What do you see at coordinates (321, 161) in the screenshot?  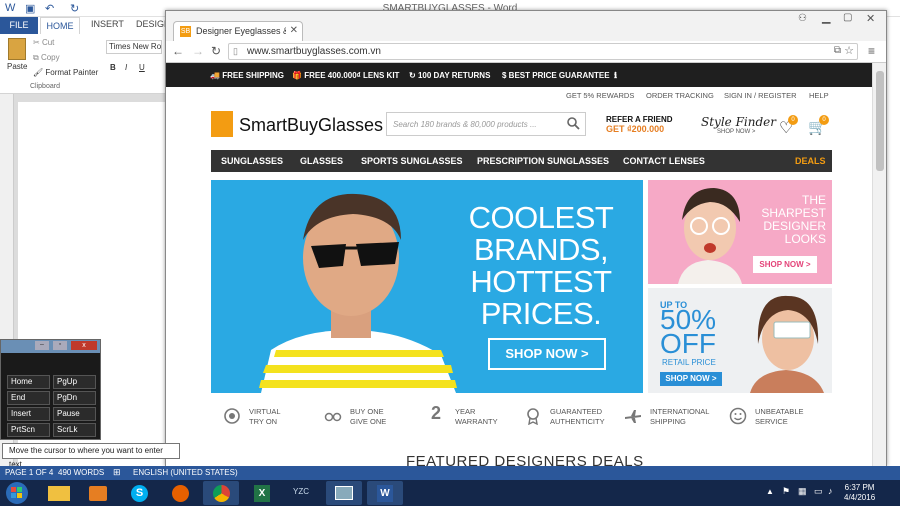 I see `nav-glasses: GLASSES` at bounding box center [321, 161].